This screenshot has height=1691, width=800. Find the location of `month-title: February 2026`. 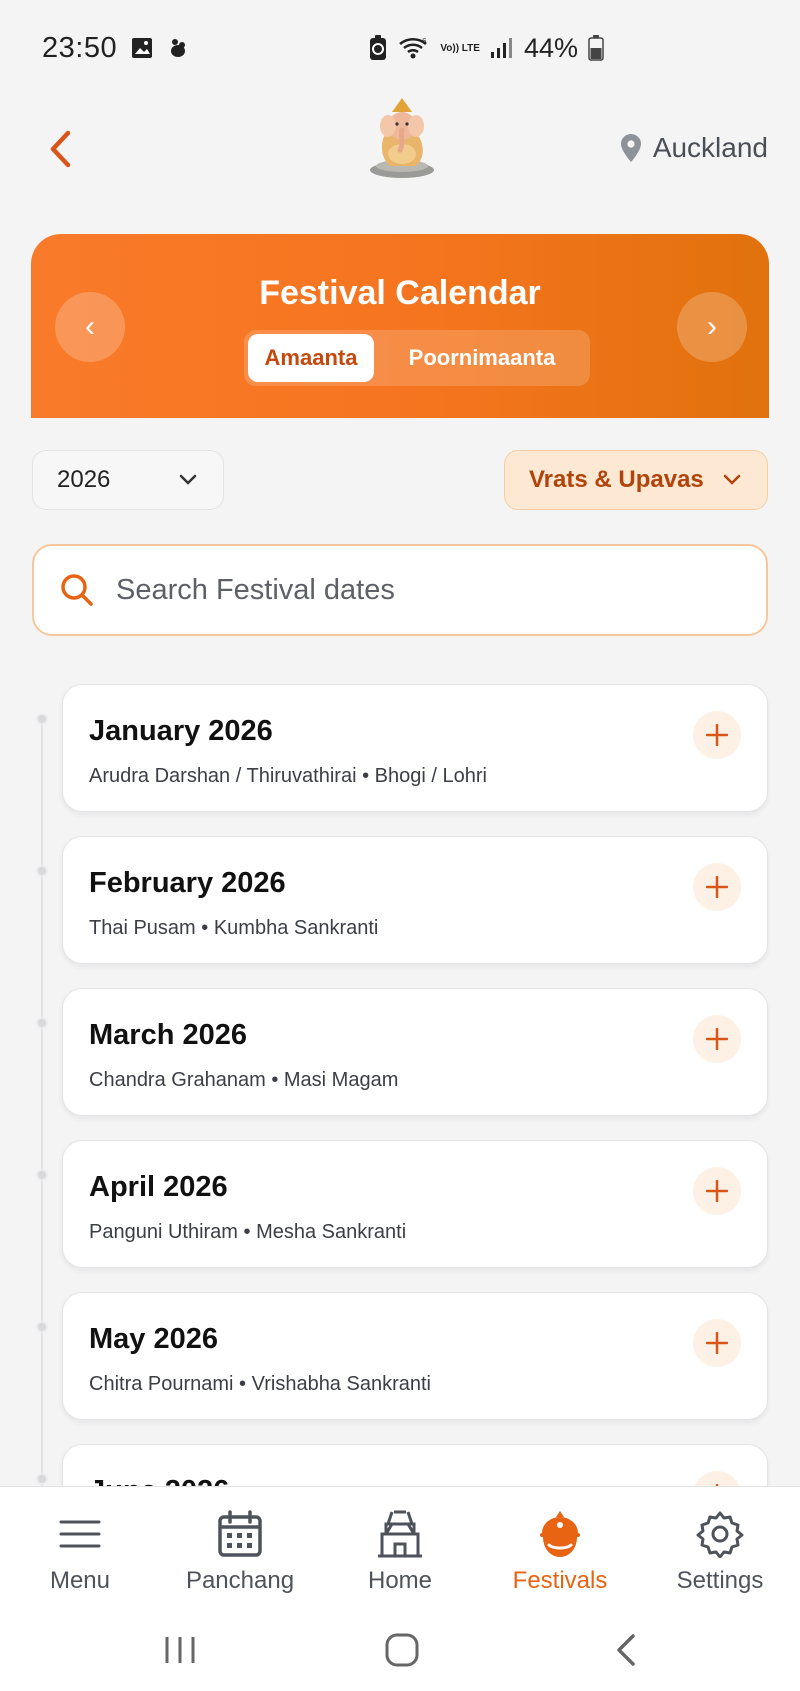

month-title: February 2026 is located at coordinates (187, 883).